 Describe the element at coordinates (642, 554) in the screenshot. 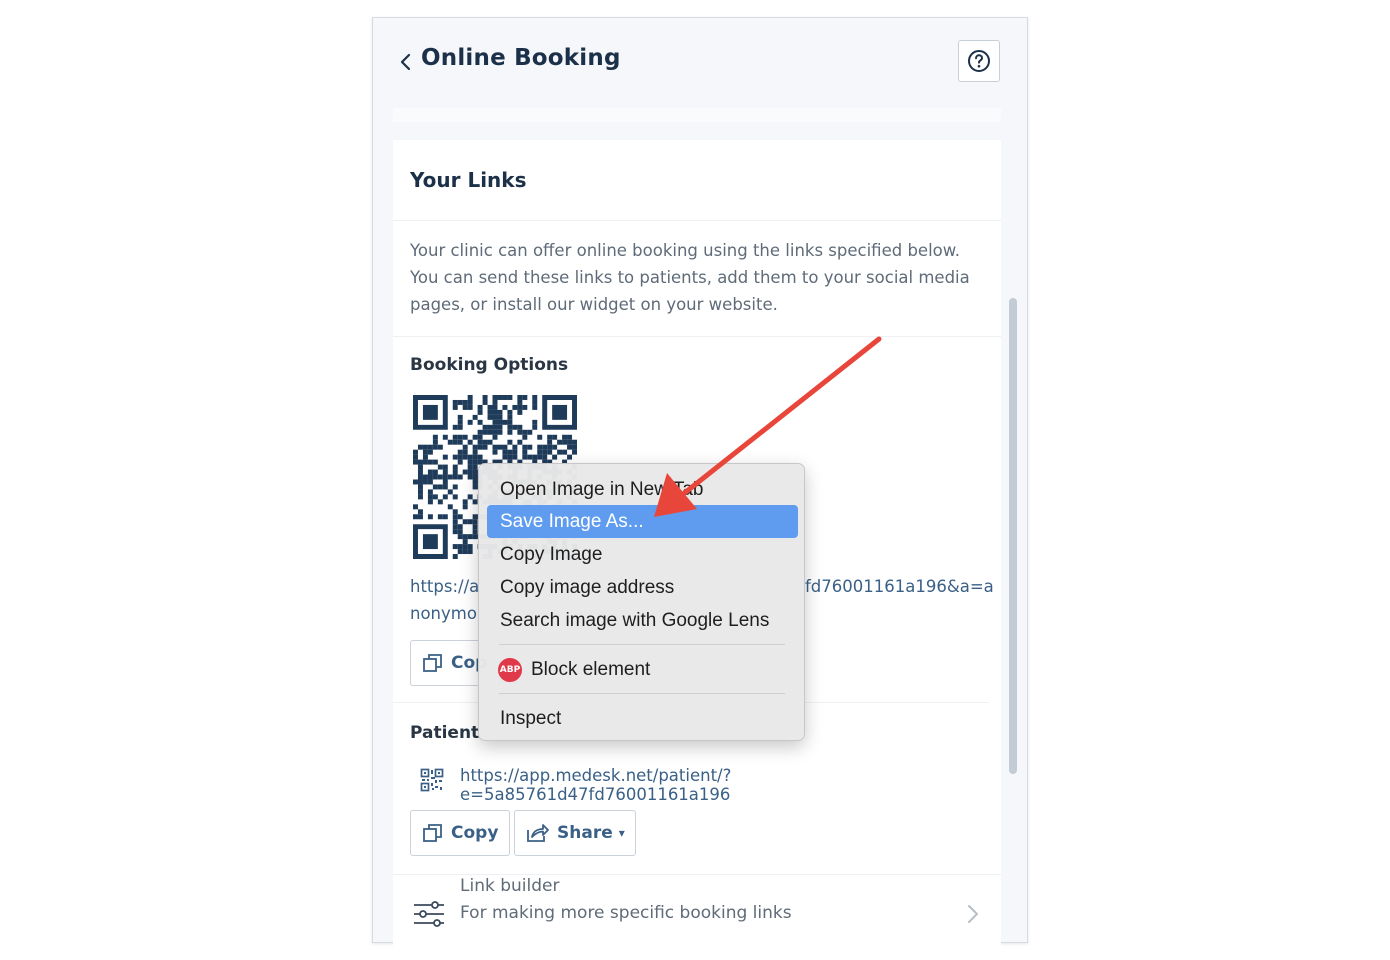

I see `menu-item-copy-image: Copy Image` at that location.